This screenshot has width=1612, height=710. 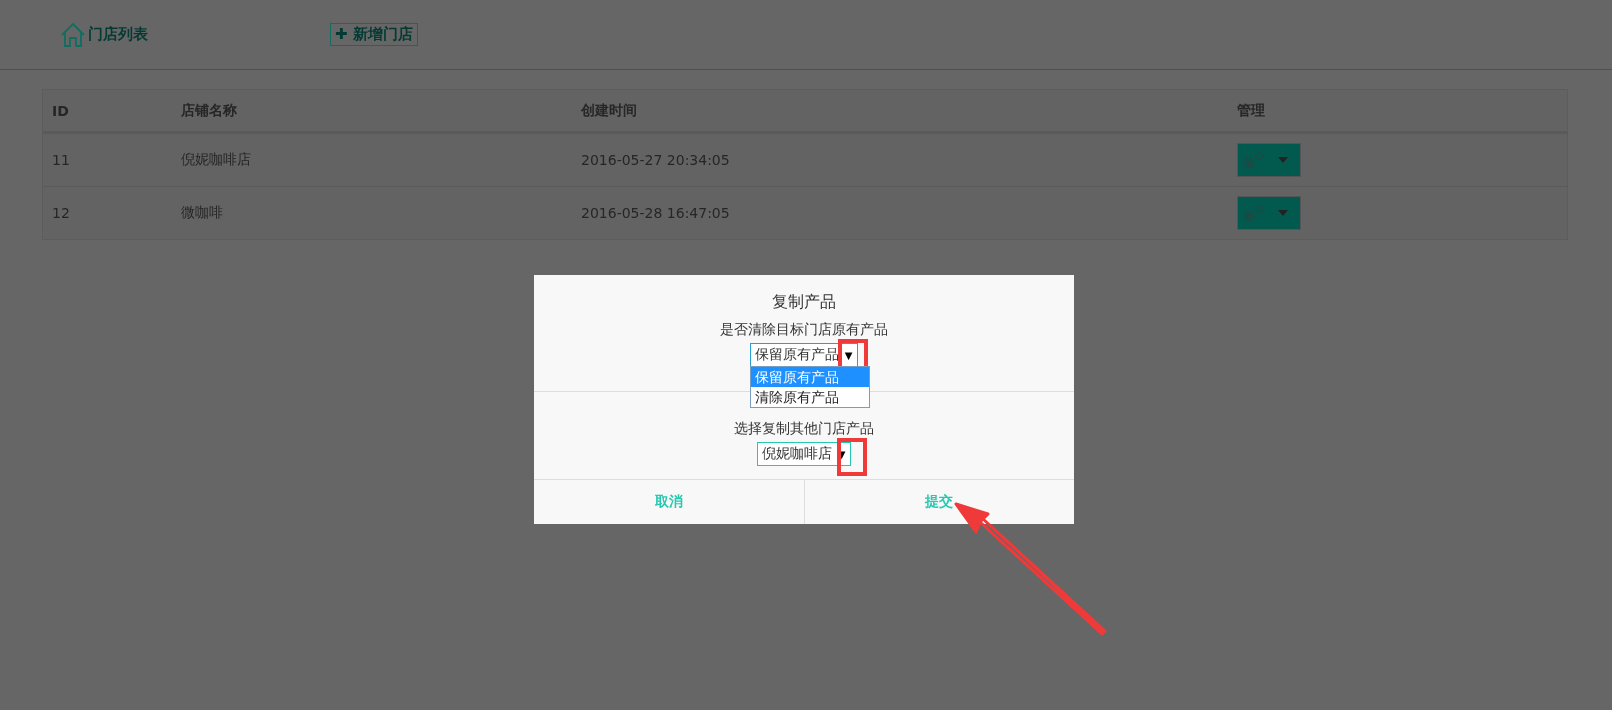 I want to click on highlight-box, so click(x=852, y=457).